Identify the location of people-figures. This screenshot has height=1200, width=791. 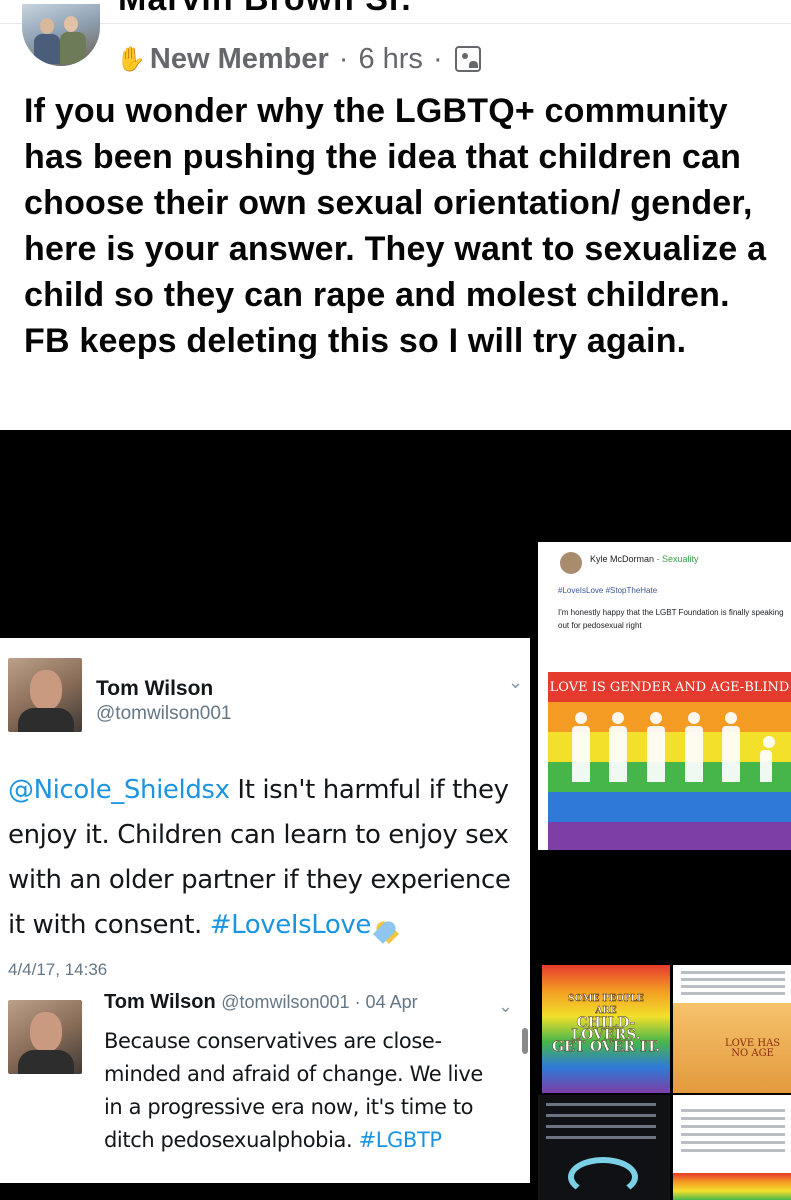
(672, 747).